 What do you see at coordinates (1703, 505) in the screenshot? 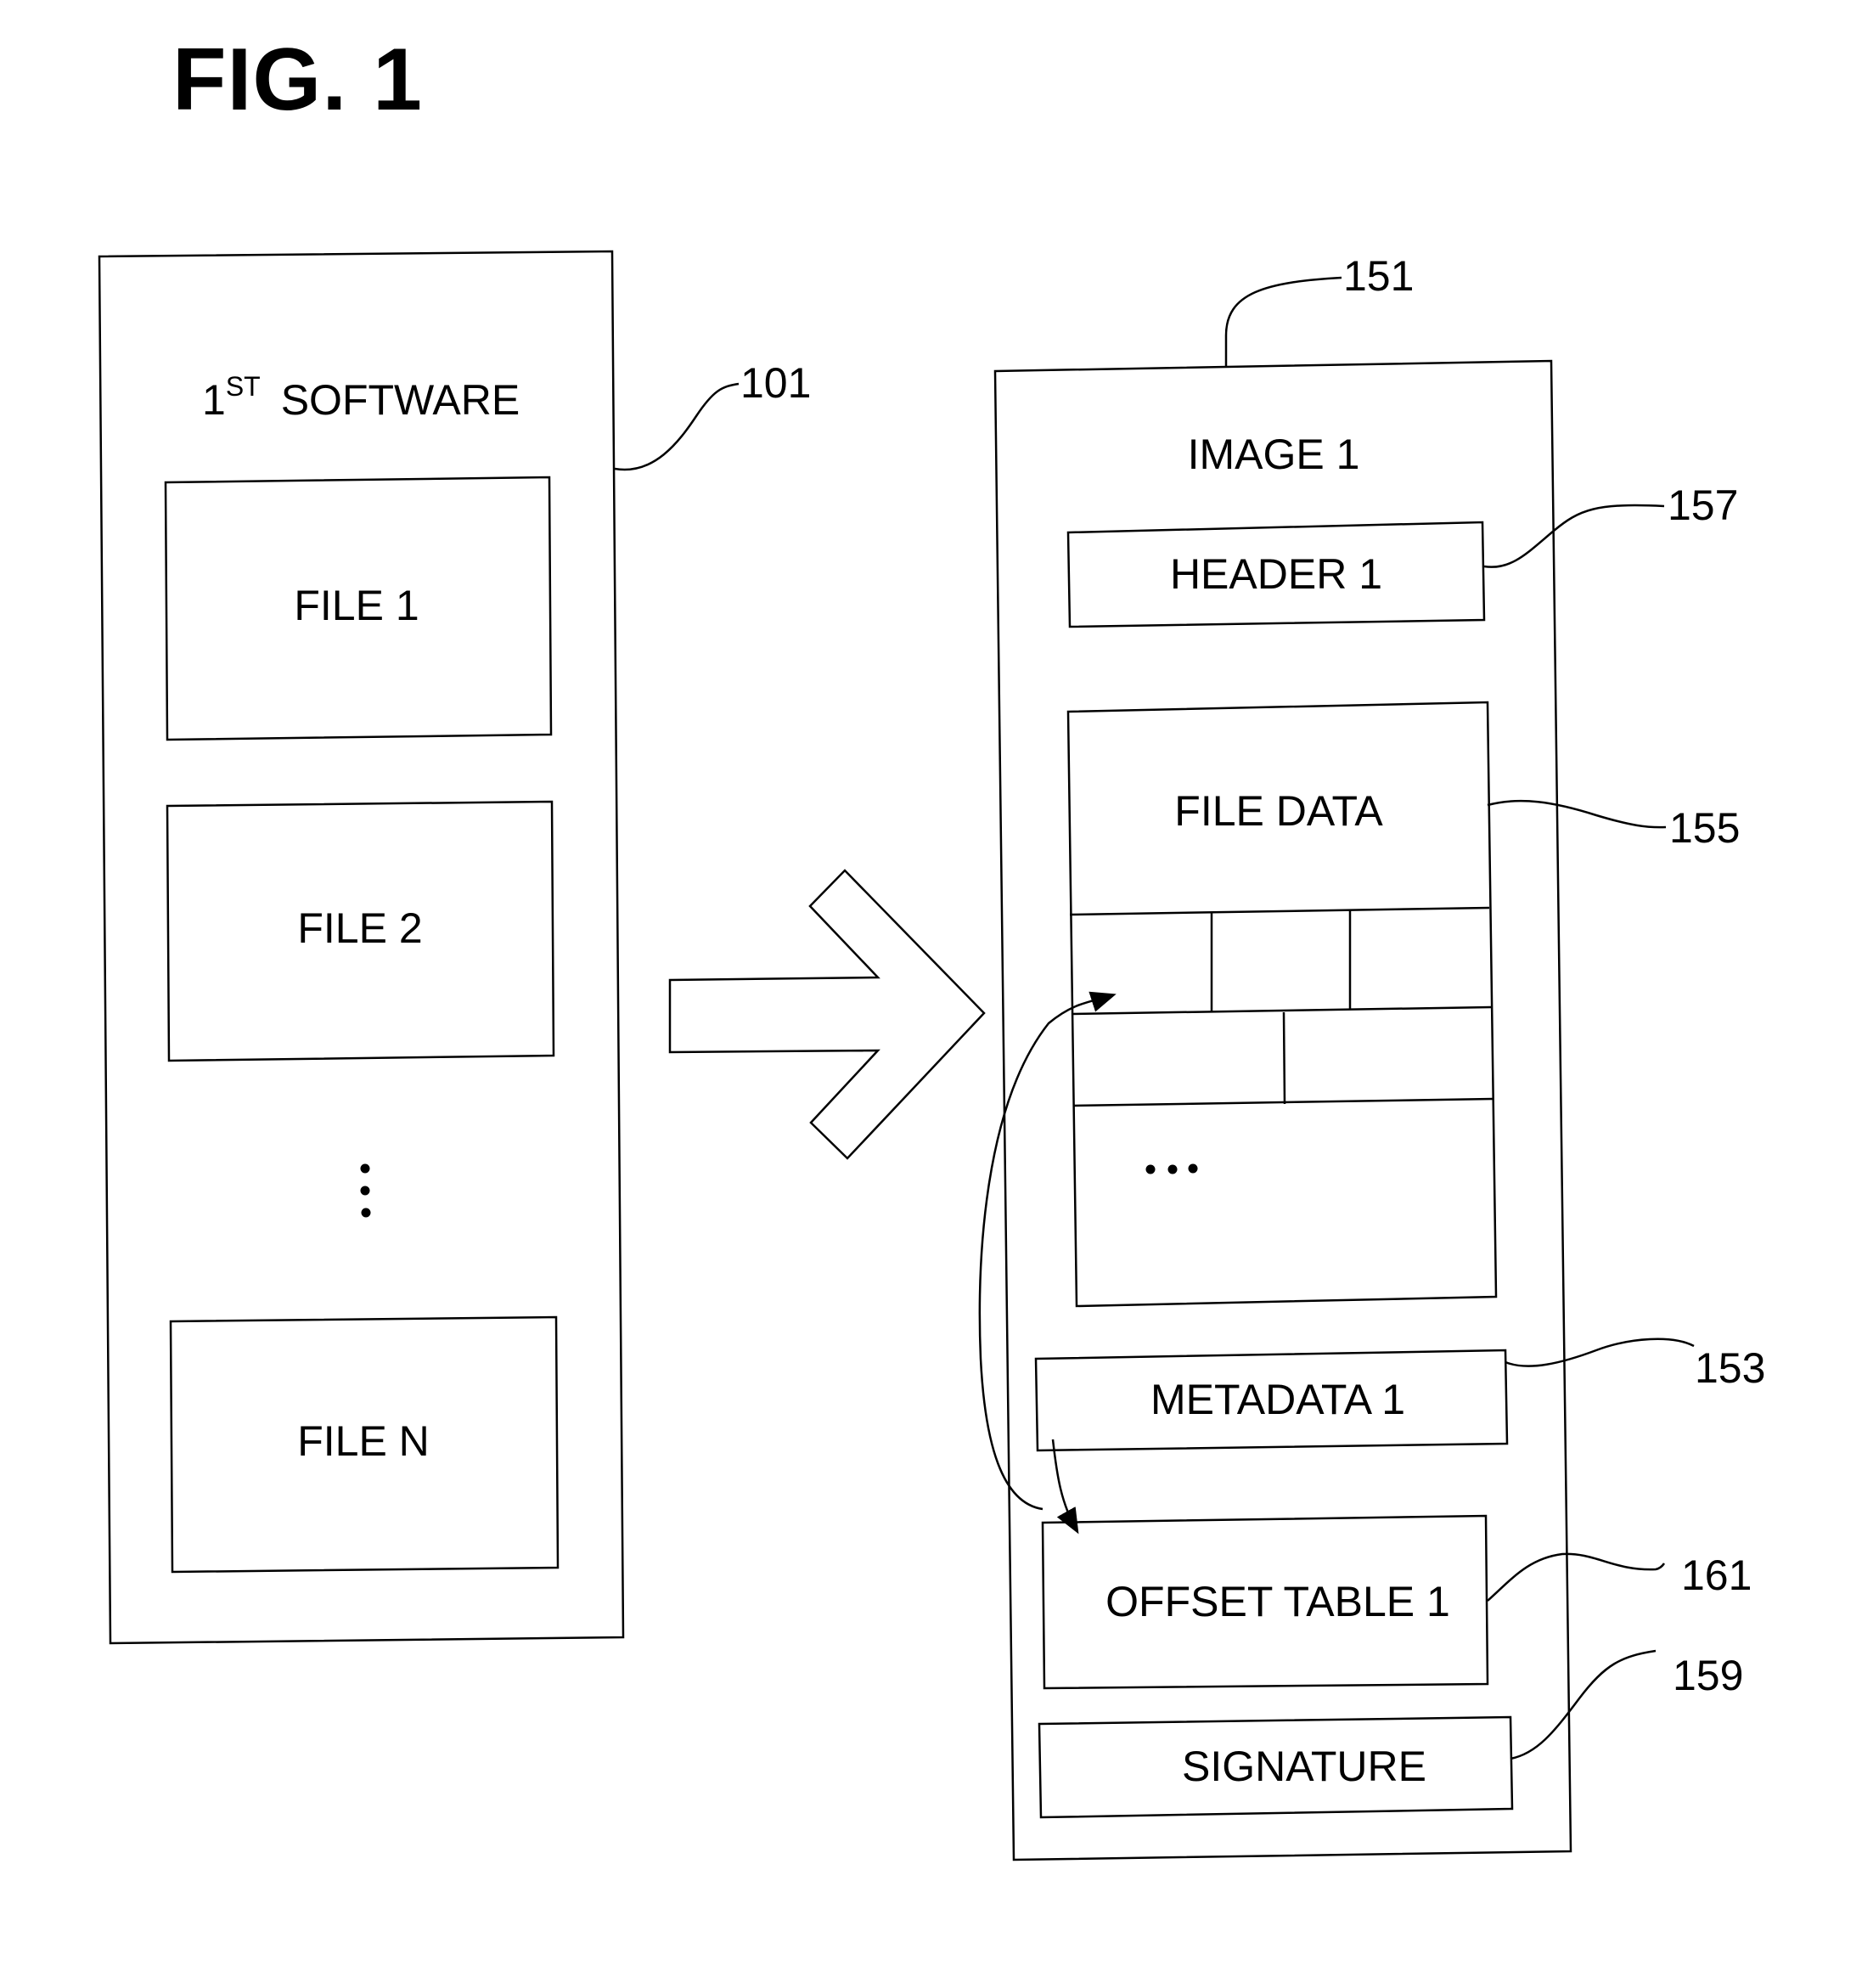
I see `ref-label-157: 157` at bounding box center [1703, 505].